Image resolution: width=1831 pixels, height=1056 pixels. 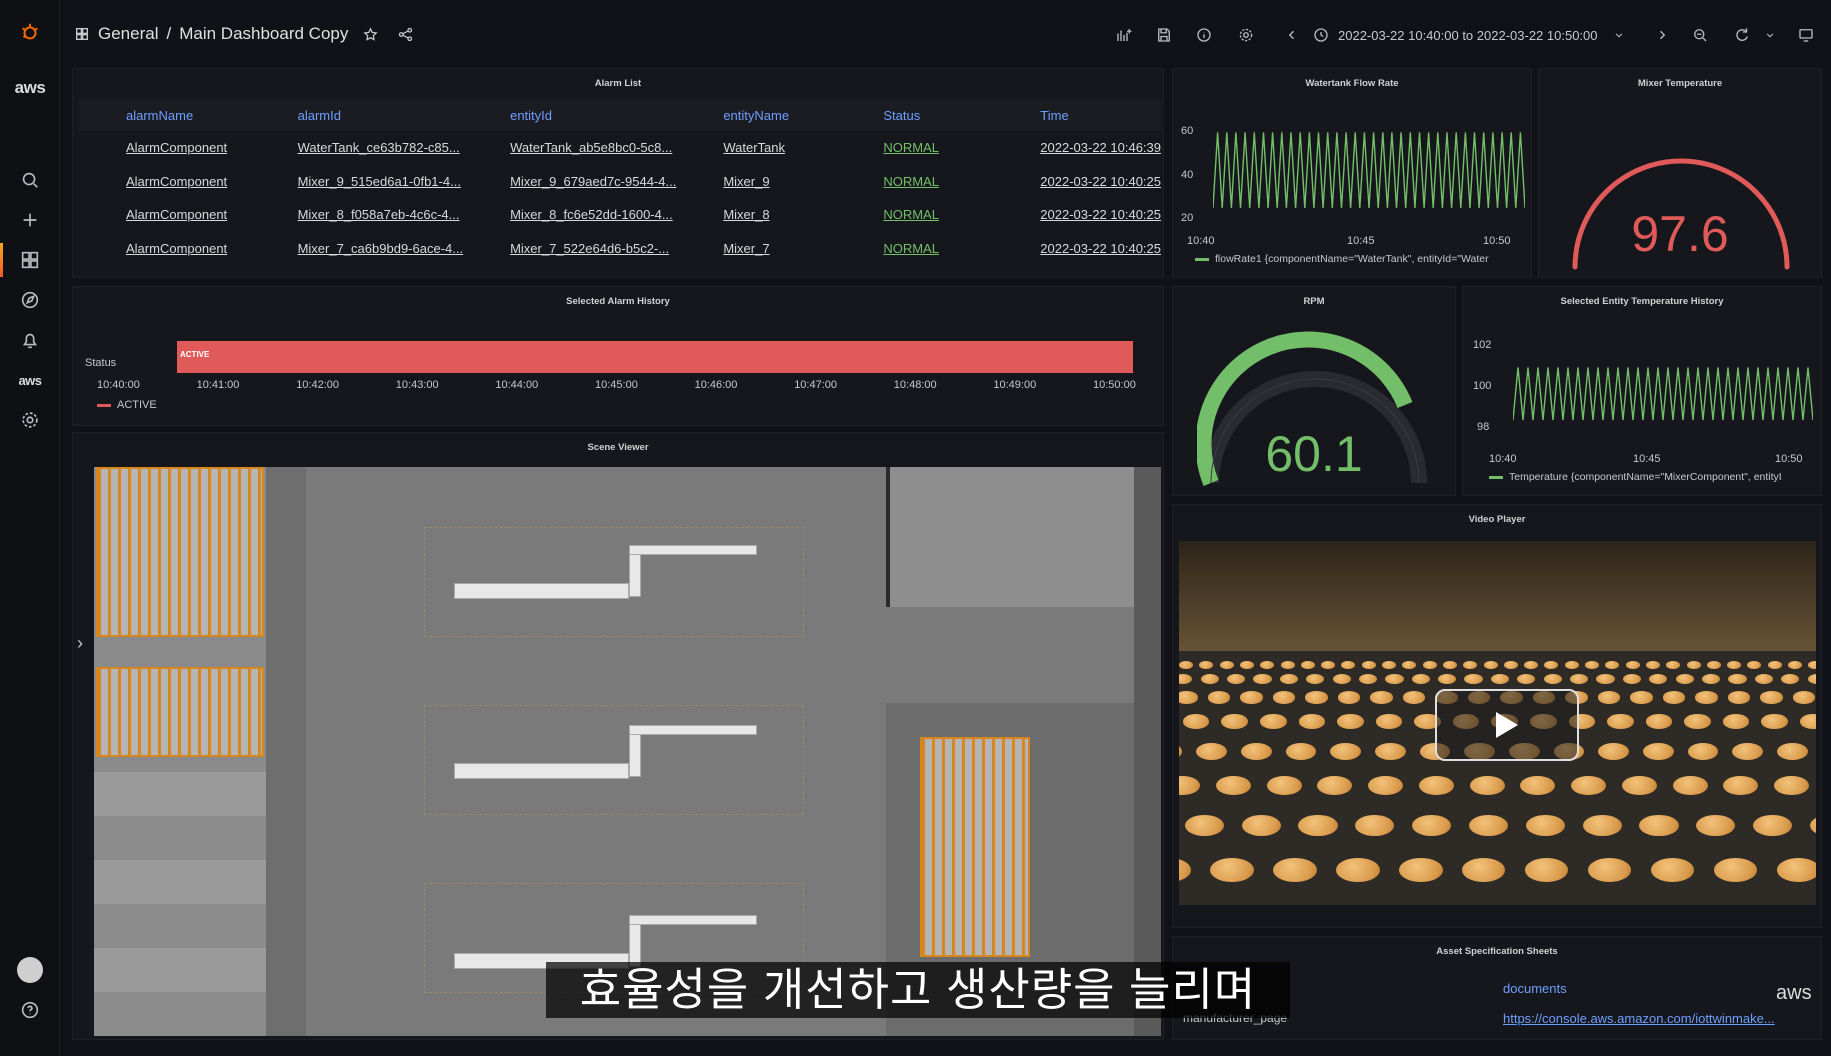 What do you see at coordinates (756, 215) in the screenshot?
I see `table-cell: Mixer_8` at bounding box center [756, 215].